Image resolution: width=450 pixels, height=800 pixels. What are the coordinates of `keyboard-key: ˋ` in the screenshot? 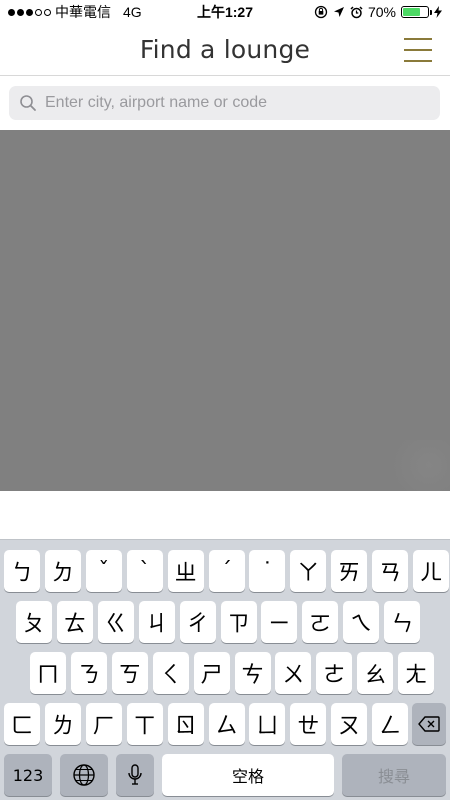 It's located at (144, 571).